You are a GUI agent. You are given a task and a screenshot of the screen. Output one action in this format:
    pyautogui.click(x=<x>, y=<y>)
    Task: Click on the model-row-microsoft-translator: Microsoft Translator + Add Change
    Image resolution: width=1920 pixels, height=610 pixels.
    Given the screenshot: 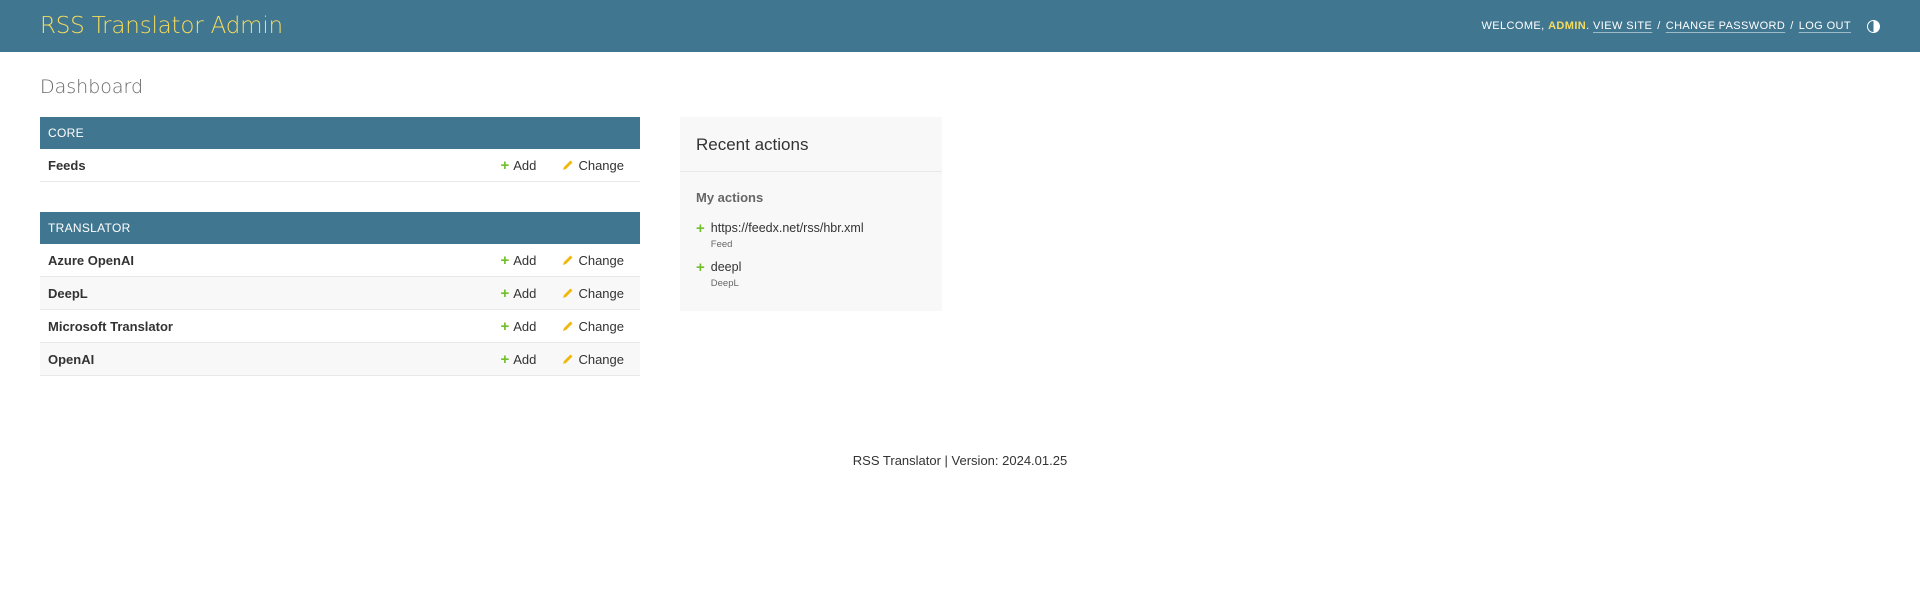 What is the action you would take?
    pyautogui.click(x=340, y=326)
    